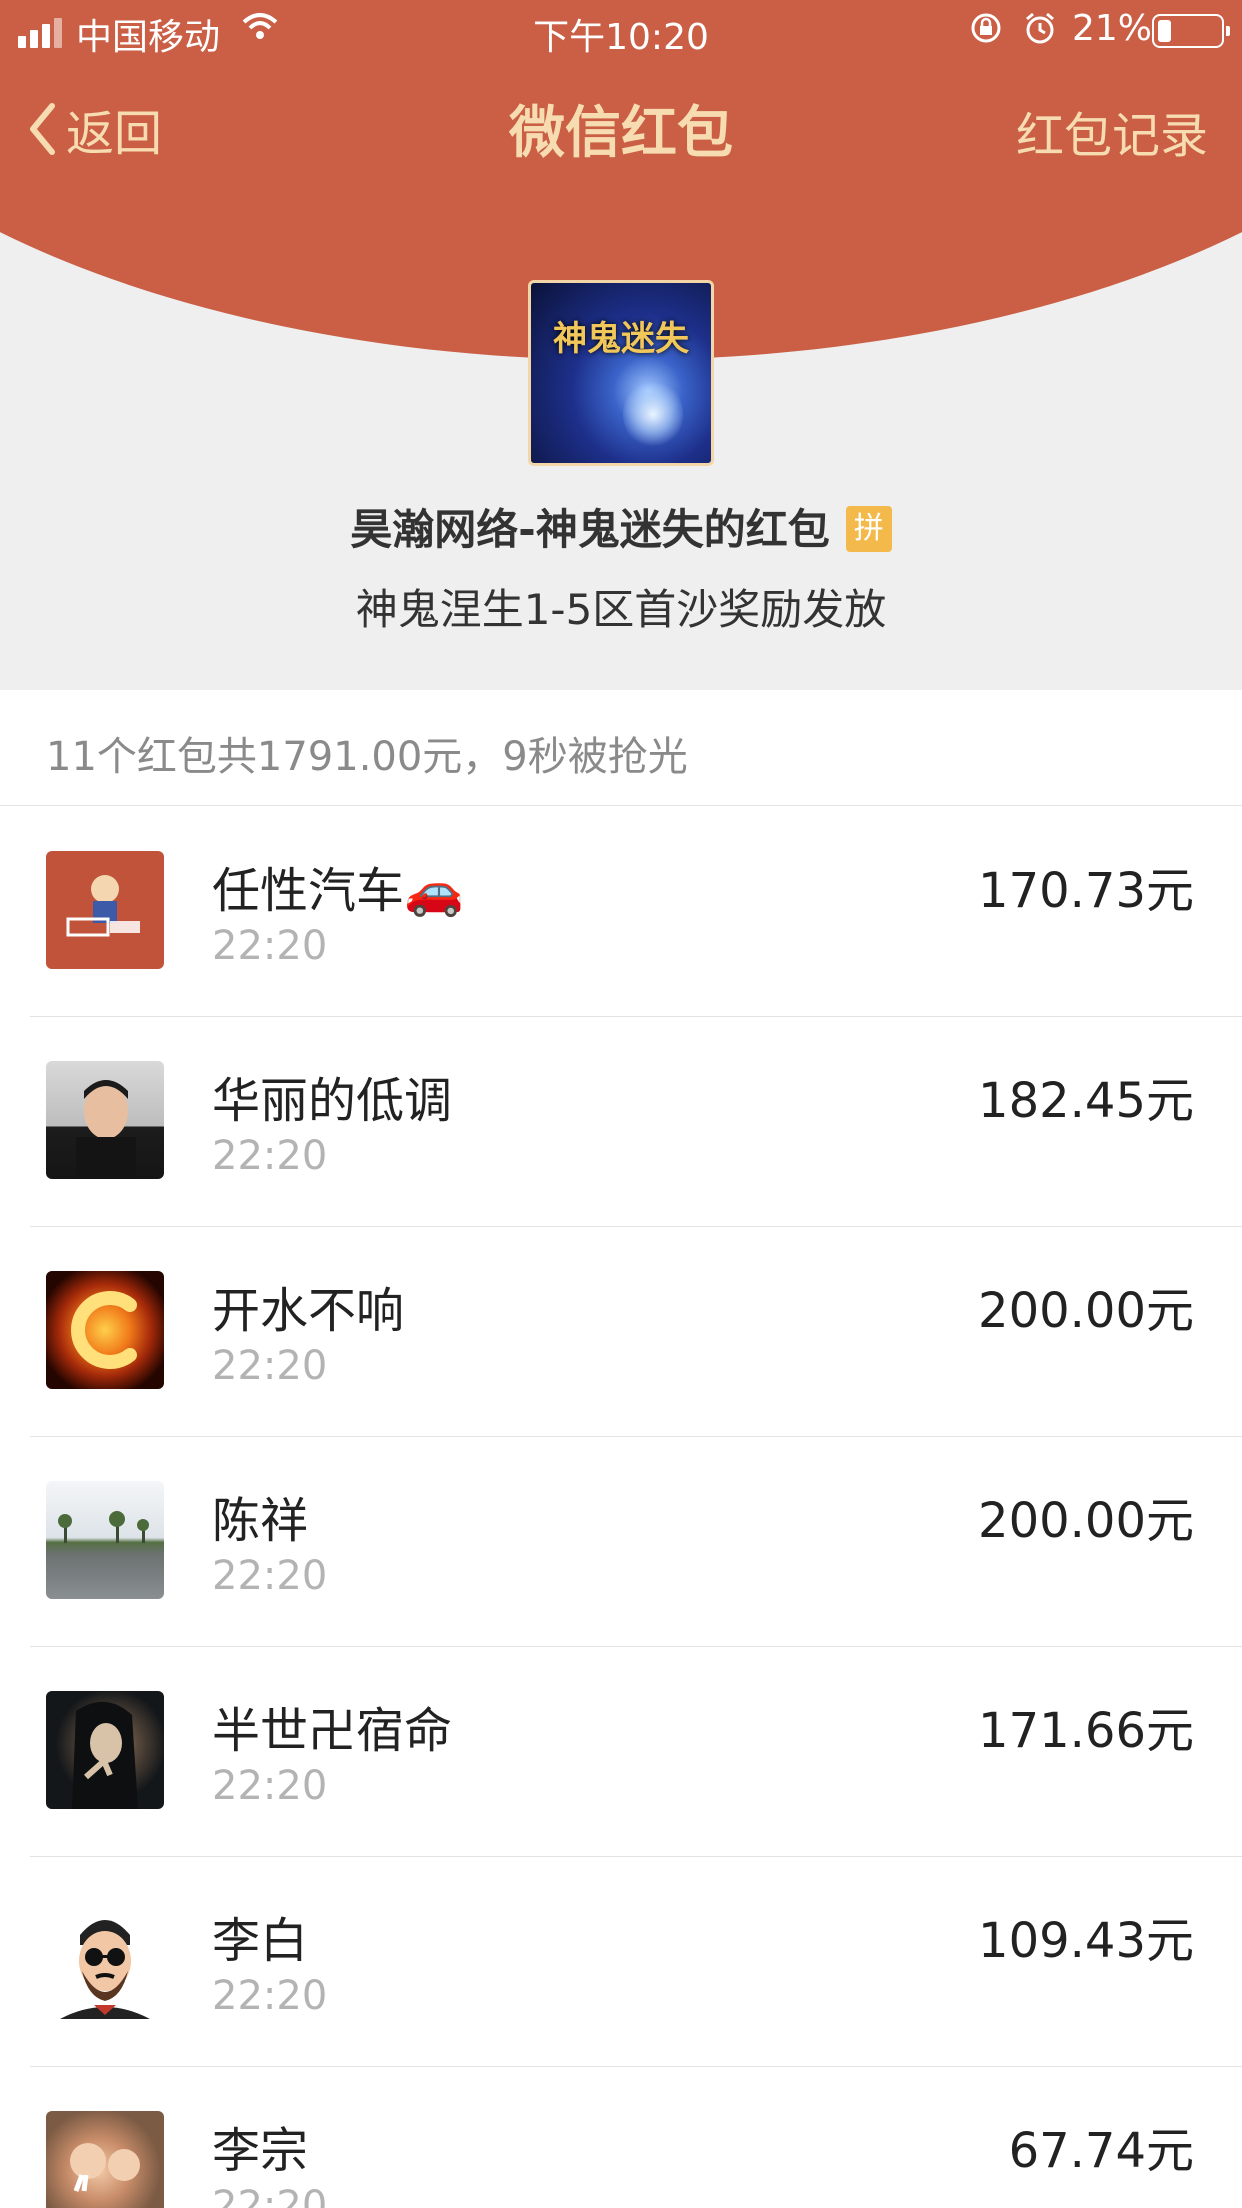  What do you see at coordinates (621, 1752) in the screenshot?
I see `recipient-row: 半世卍宿命 22:20 171.66元` at bounding box center [621, 1752].